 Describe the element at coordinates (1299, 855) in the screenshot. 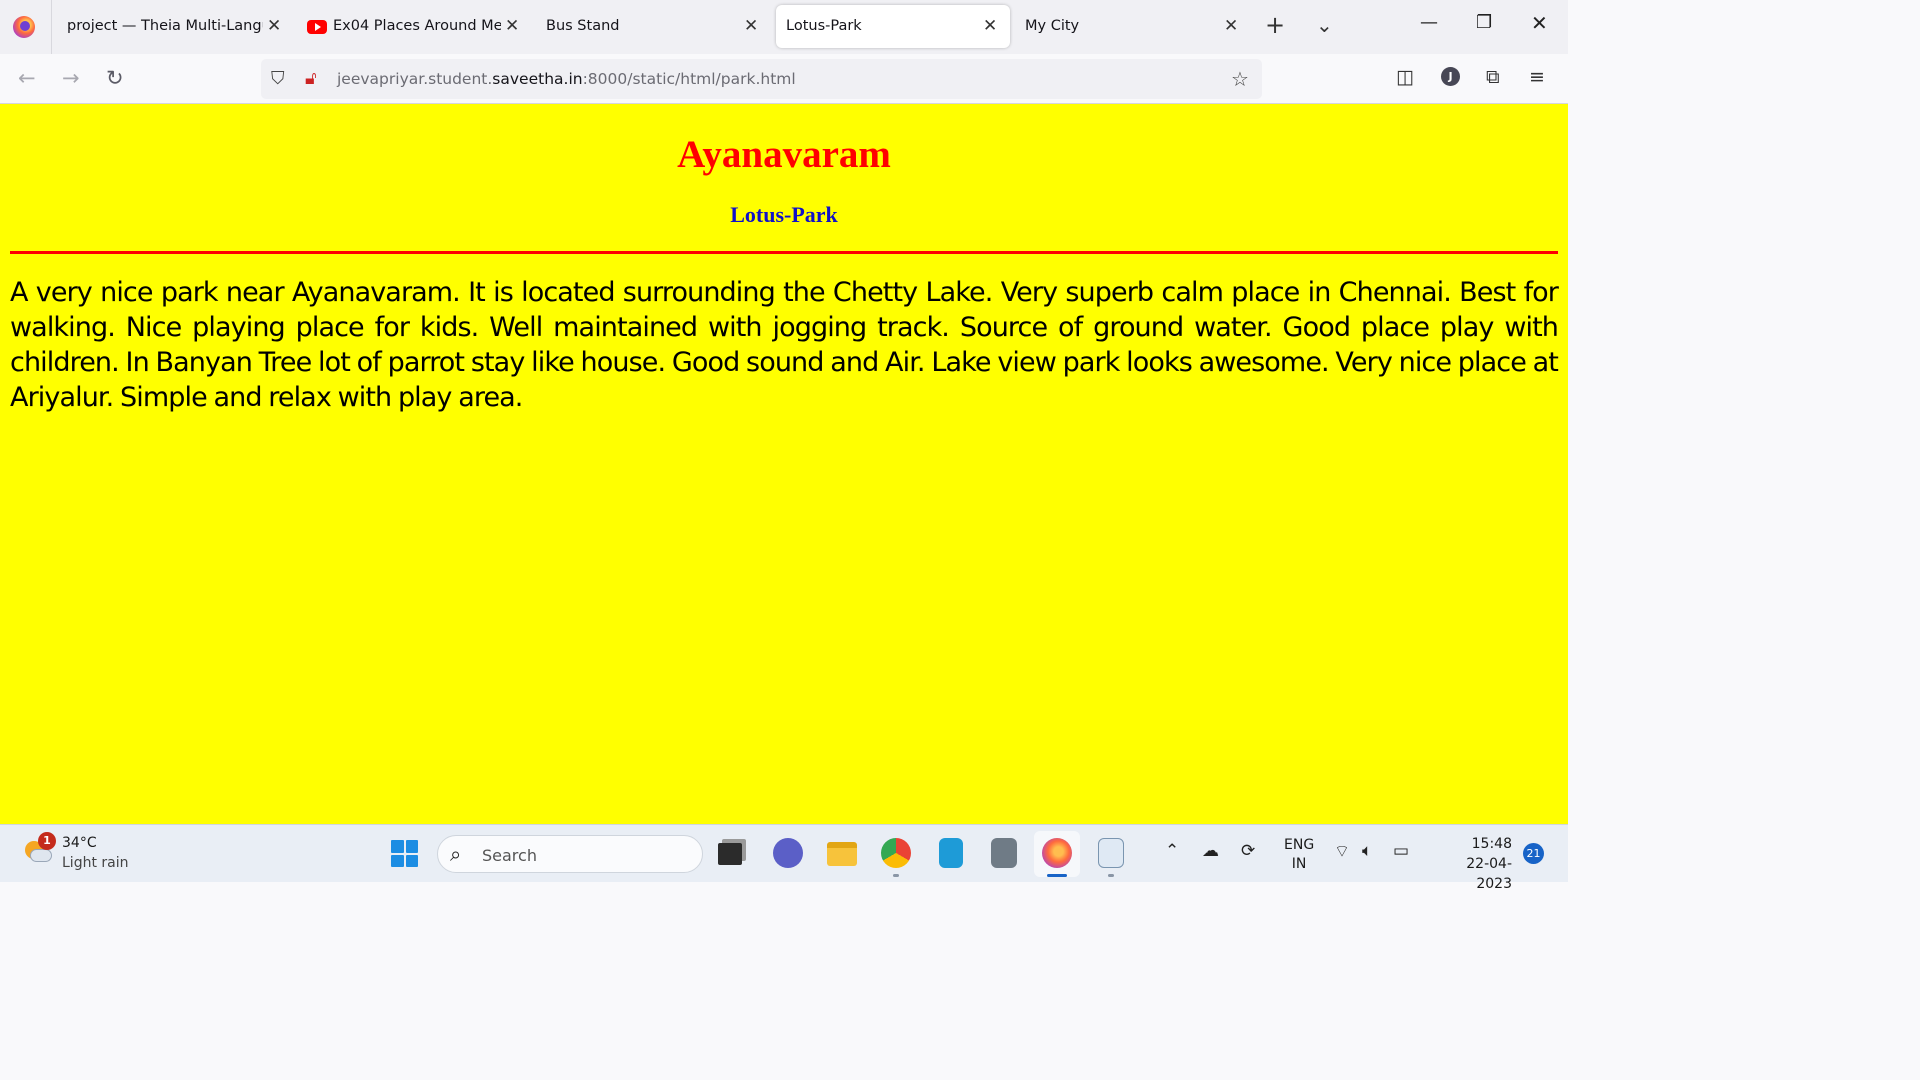

I see `language-indicator: ENG IN` at that location.